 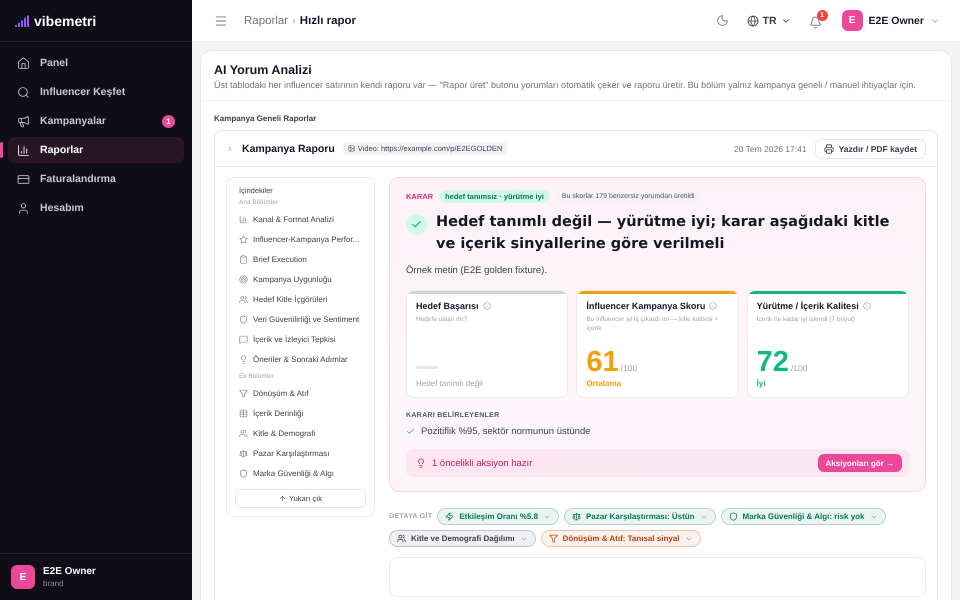 What do you see at coordinates (328, 20) in the screenshot?
I see `breadcrumb-link: Hızlı rapor` at bounding box center [328, 20].